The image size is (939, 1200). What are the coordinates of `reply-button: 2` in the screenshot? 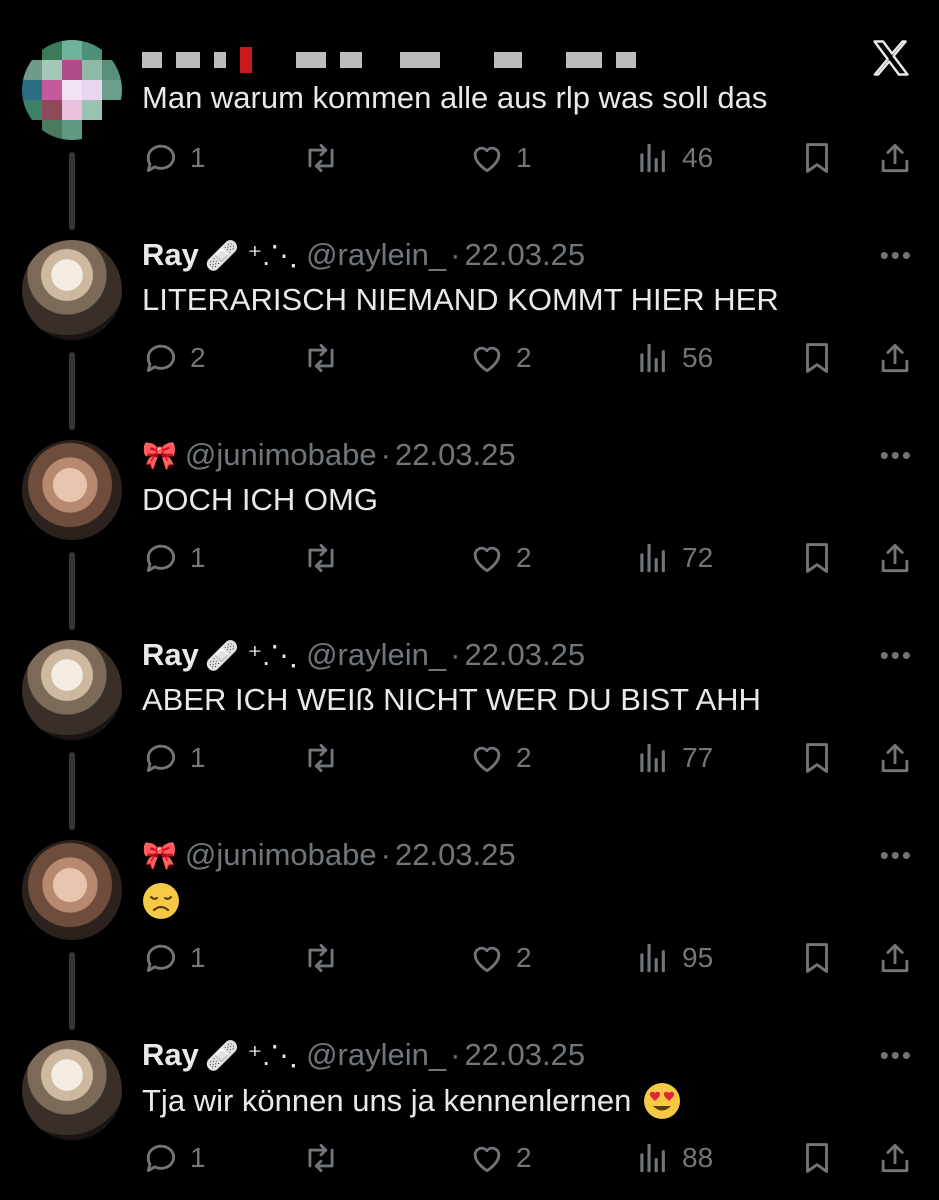 It's located at (174, 358).